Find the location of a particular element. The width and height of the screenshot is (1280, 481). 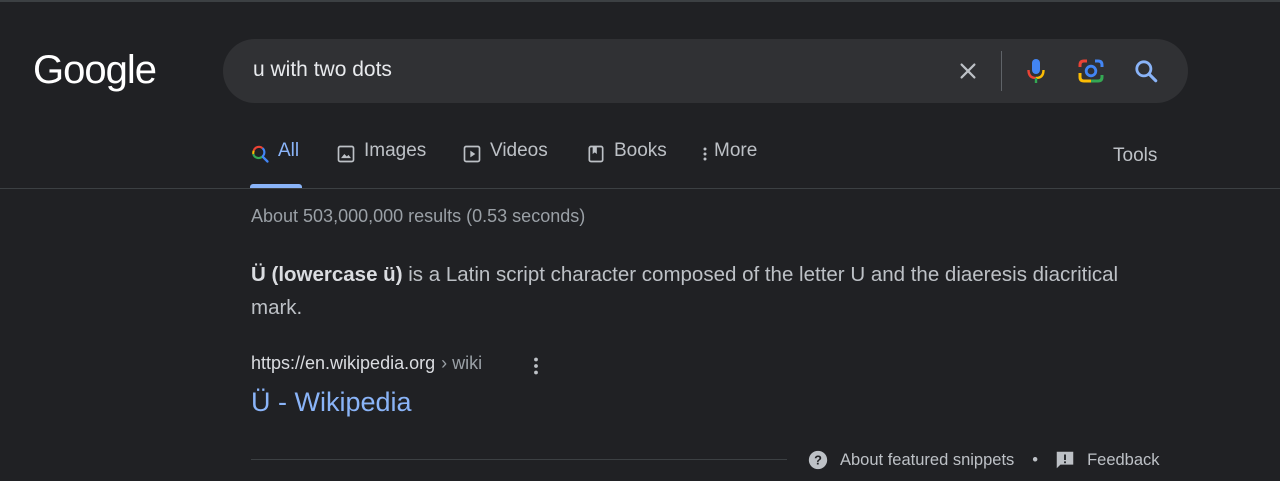

tab-images: Images is located at coordinates (381, 164).